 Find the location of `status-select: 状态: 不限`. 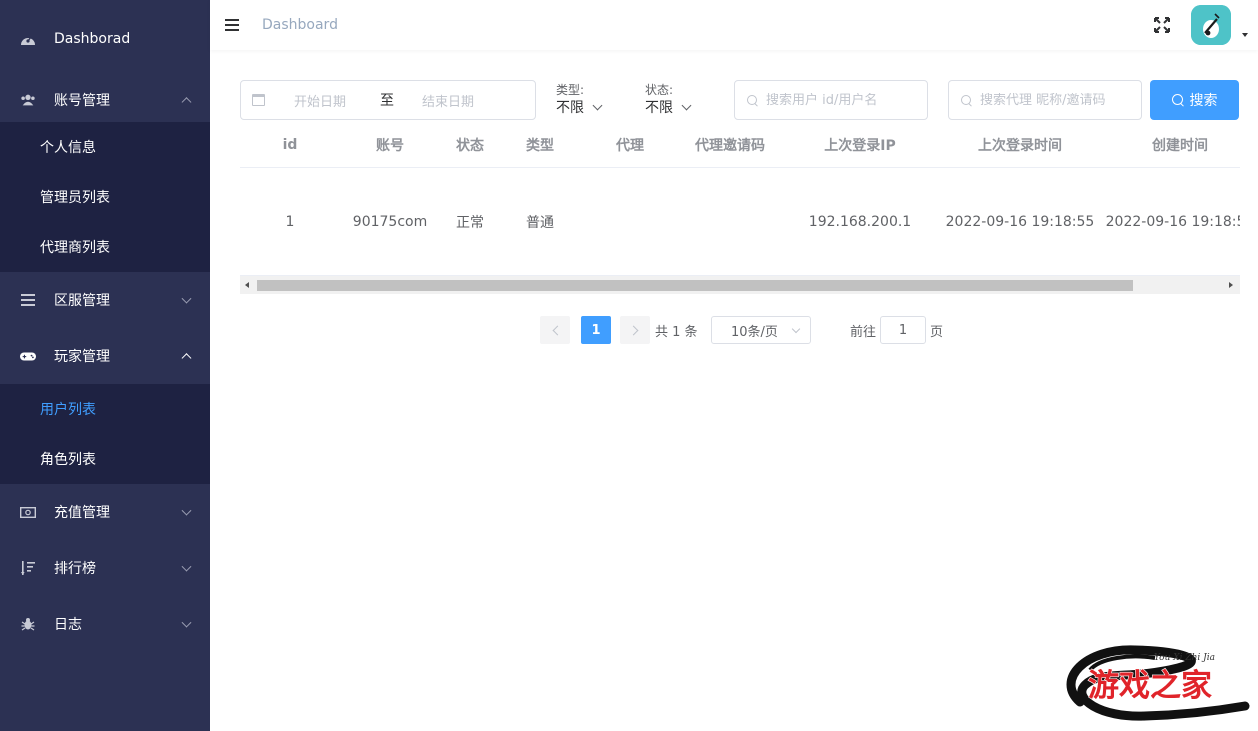

status-select: 状态: 不限 is located at coordinates (668, 100).